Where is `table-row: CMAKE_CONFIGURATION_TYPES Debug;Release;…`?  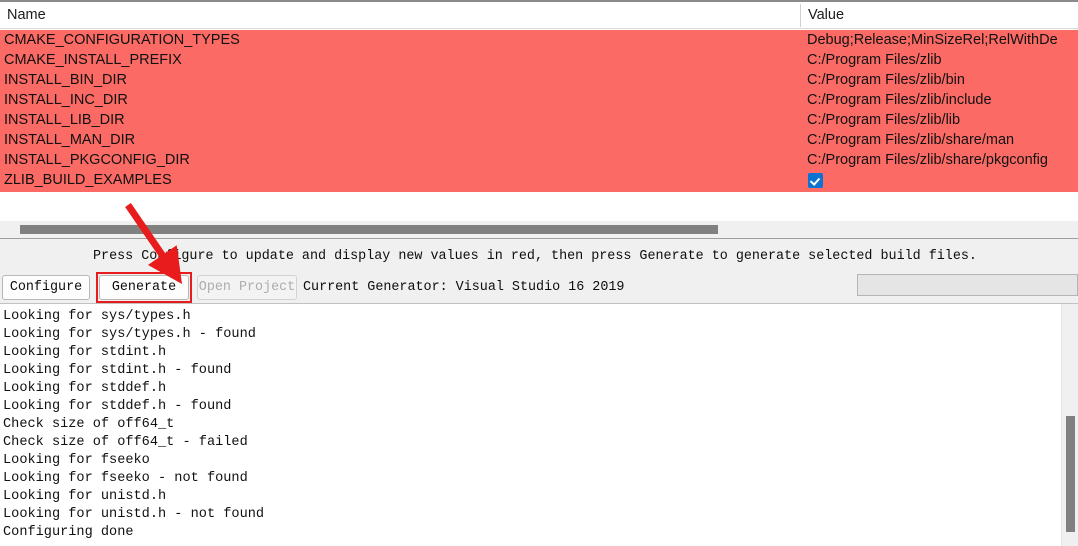
table-row: CMAKE_CONFIGURATION_TYPES Debug;Release;… is located at coordinates (539, 40).